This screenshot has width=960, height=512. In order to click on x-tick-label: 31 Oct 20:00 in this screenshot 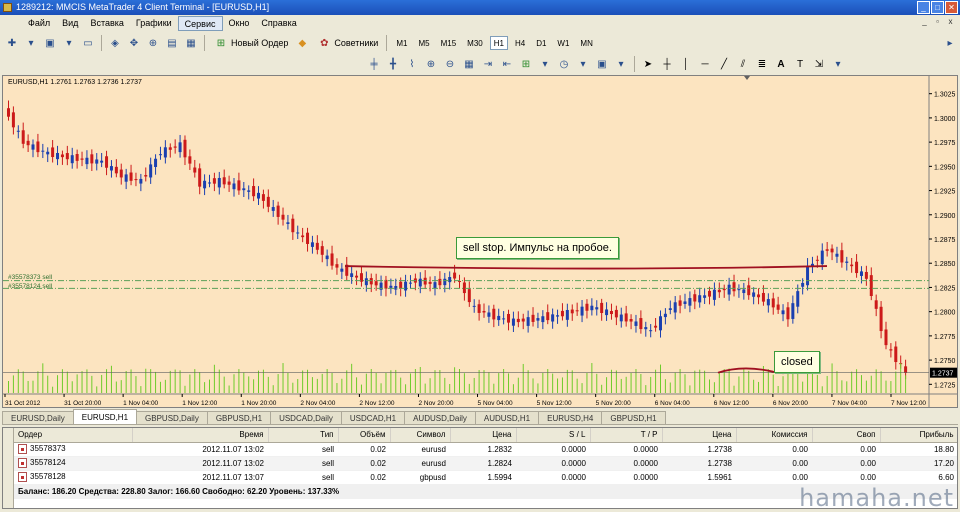, I will do `click(83, 403)`.